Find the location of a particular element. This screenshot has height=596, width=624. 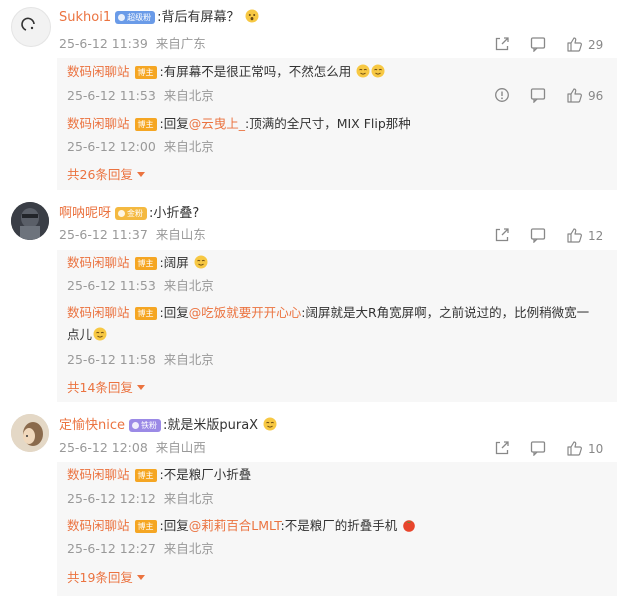

reply-2: 数码闲聊站 博主:回复@莉莉百合LMLT:不是粮厂的折叠手机 is located at coordinates (241, 526).